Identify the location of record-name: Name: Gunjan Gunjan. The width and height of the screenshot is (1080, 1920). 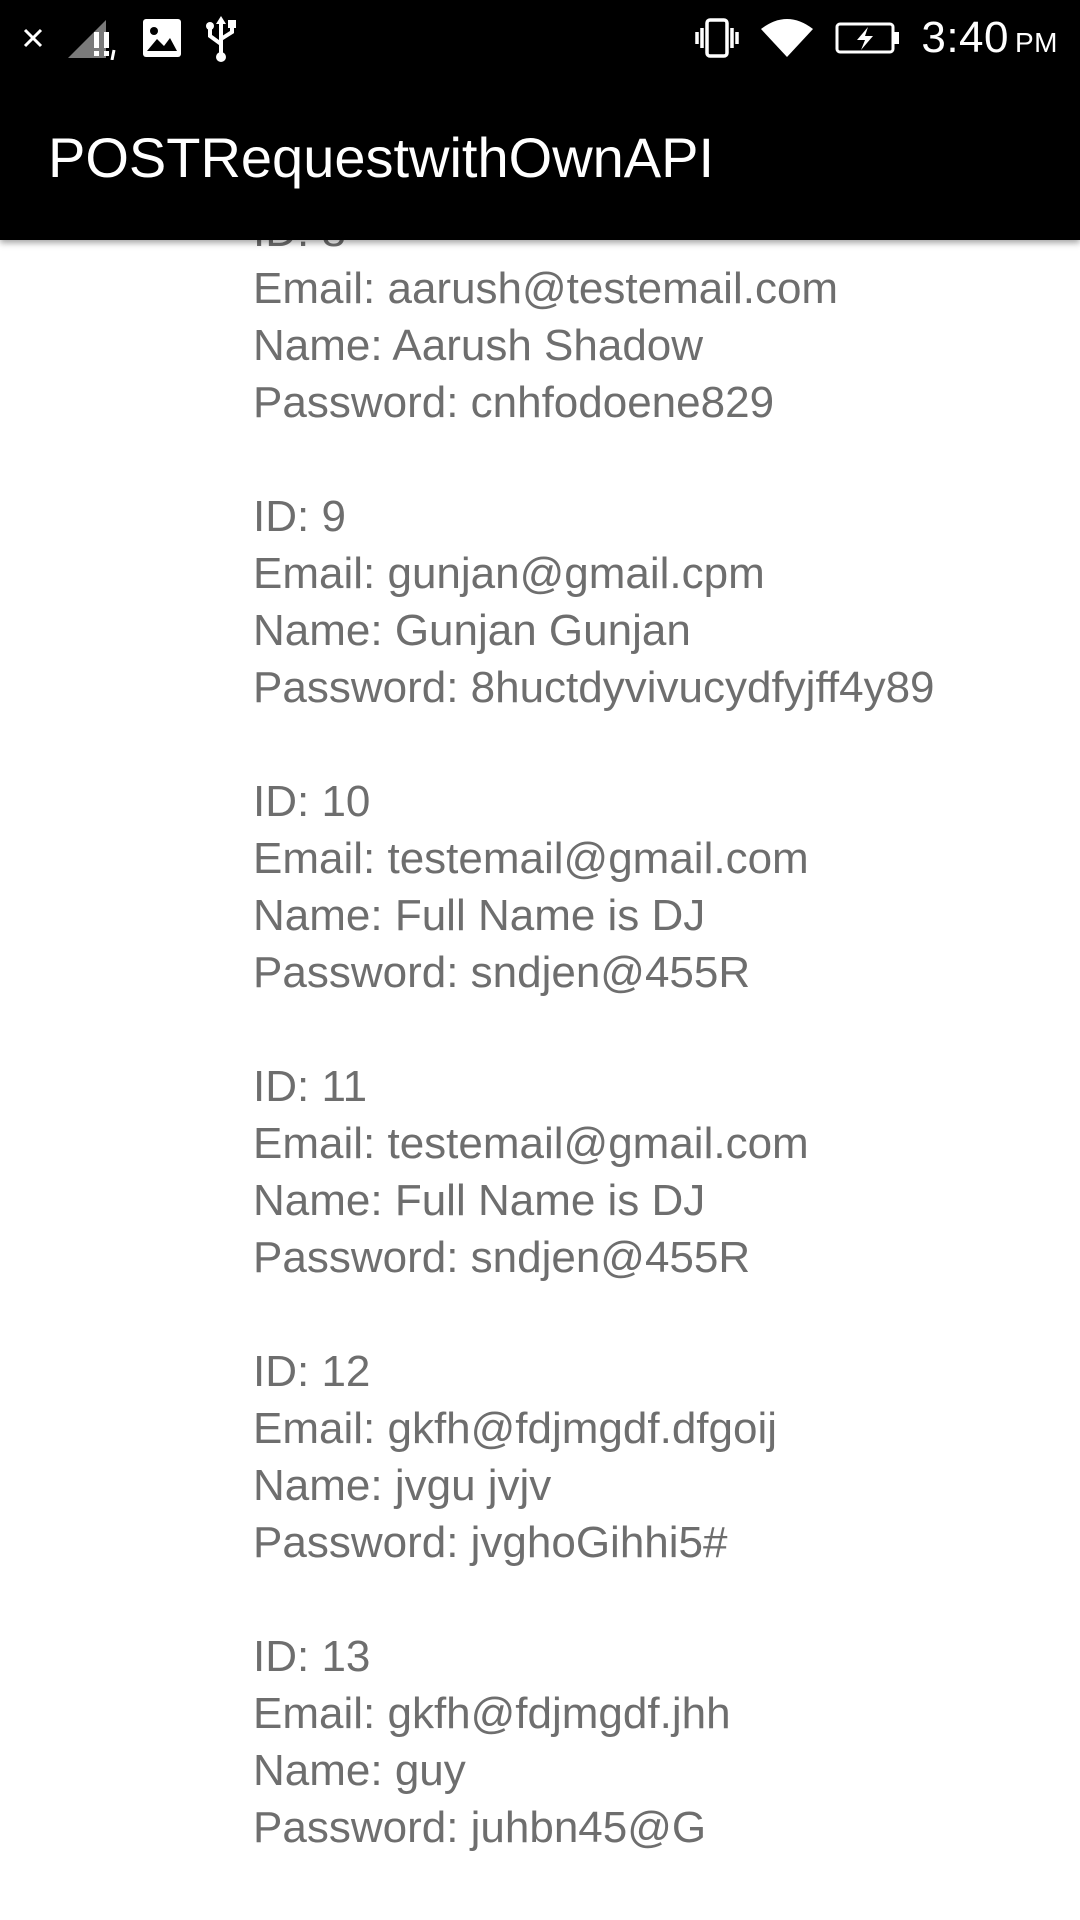
(472, 630).